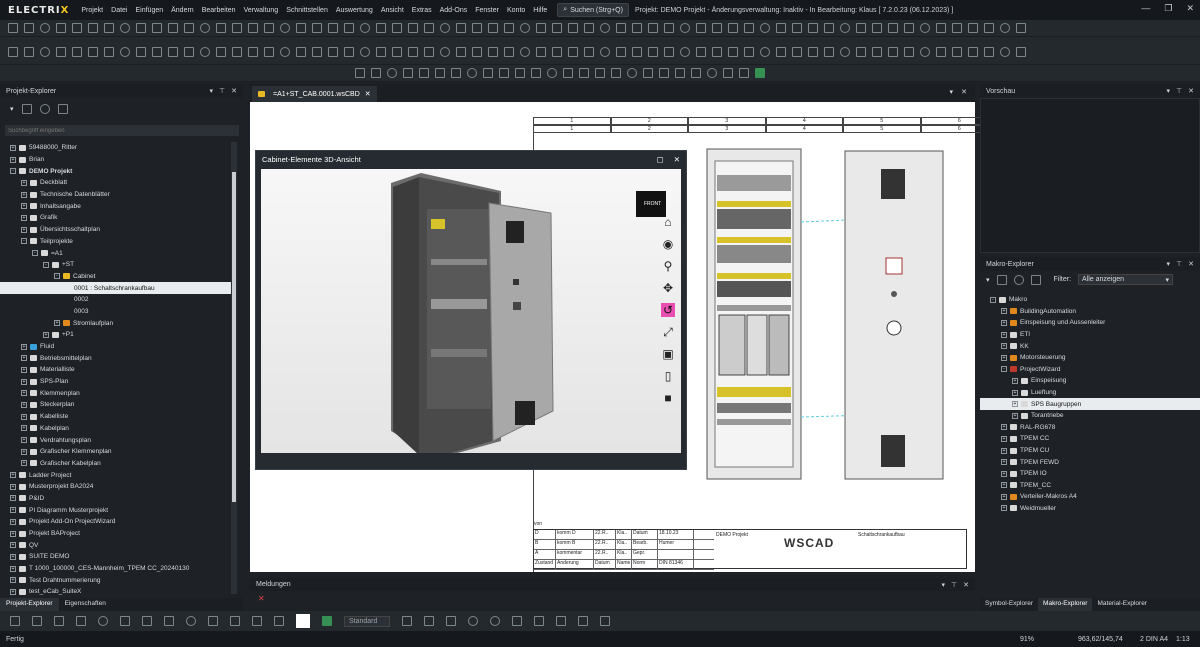  Describe the element at coordinates (668, 332) in the screenshot. I see `fit-icon: ⤢` at that location.